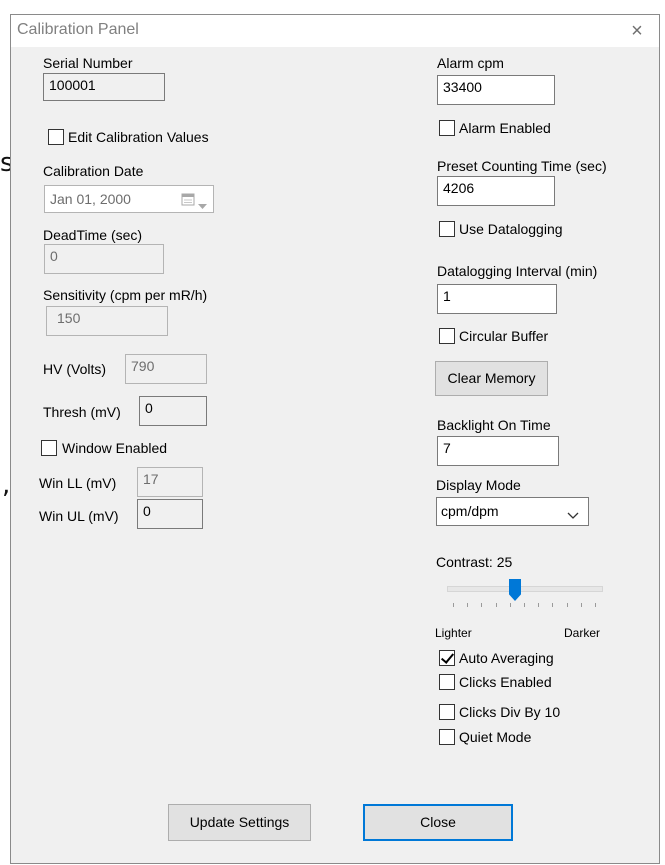 This screenshot has width=665, height=865. Describe the element at coordinates (525, 589) in the screenshot. I see `contrast-slider-track` at that location.